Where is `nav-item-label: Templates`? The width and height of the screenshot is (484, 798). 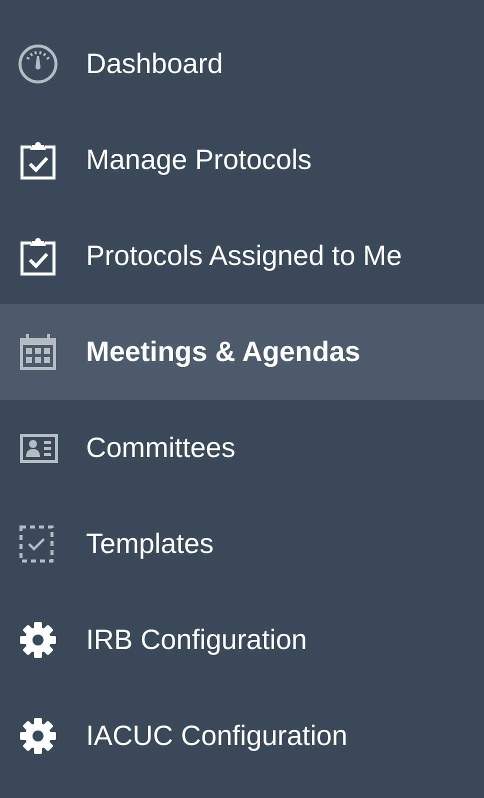
nav-item-label: Templates is located at coordinates (150, 544).